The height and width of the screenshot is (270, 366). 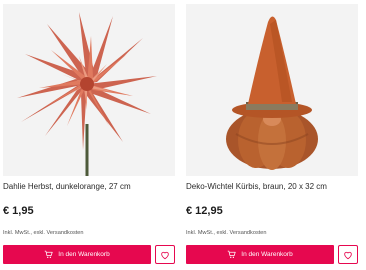 I want to click on product-price: € 1,95, so click(x=18, y=211).